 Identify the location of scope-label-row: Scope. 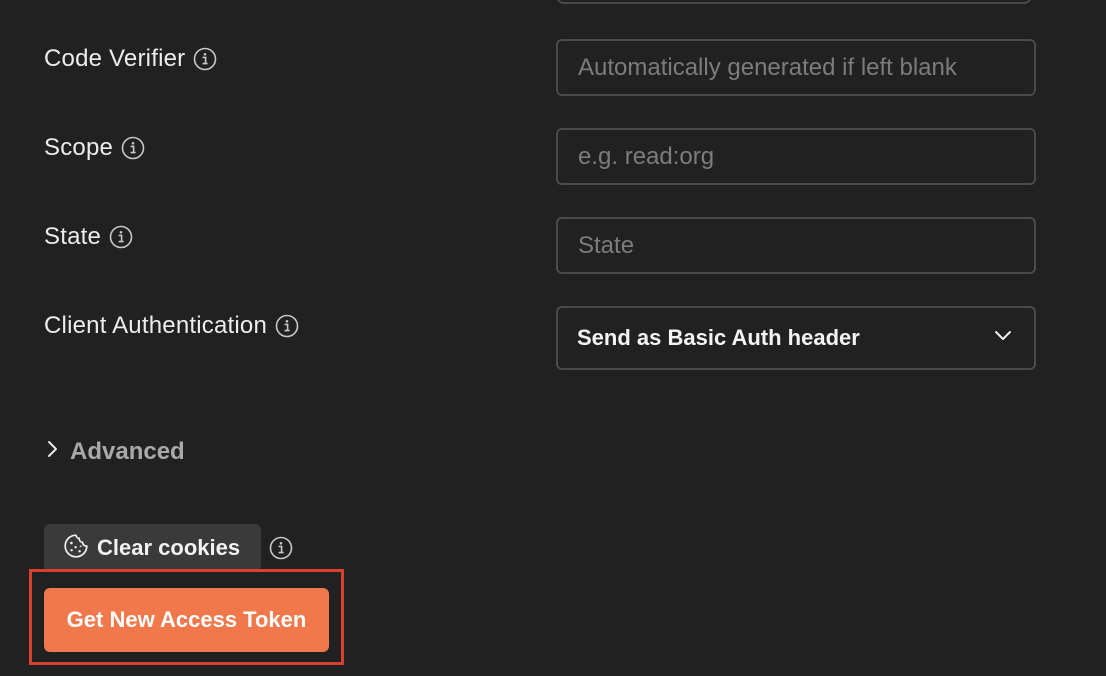
(94, 148).